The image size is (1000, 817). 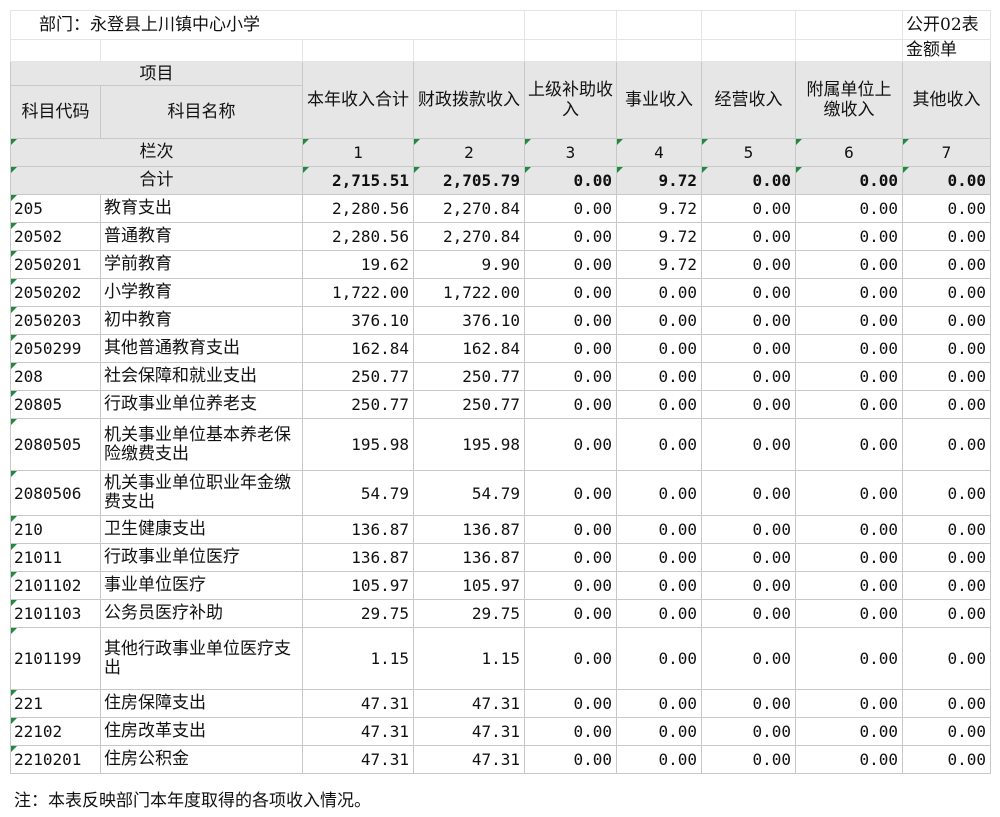 What do you see at coordinates (201, 444) in the screenshot?
I see `row-name: 机关事业单位基本养老保险缴费支出` at bounding box center [201, 444].